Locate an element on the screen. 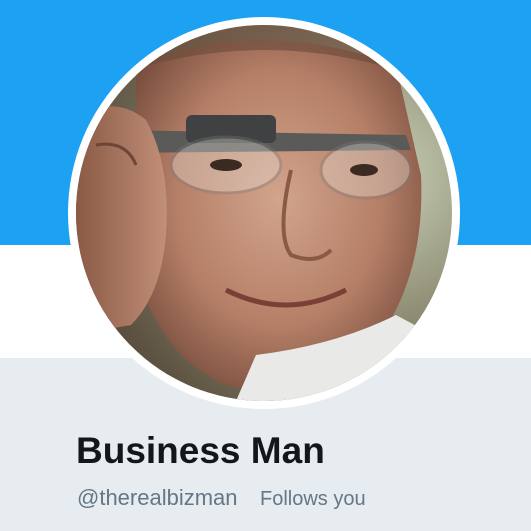  handle-row: @therealbizman Follows you is located at coordinates (221, 498).